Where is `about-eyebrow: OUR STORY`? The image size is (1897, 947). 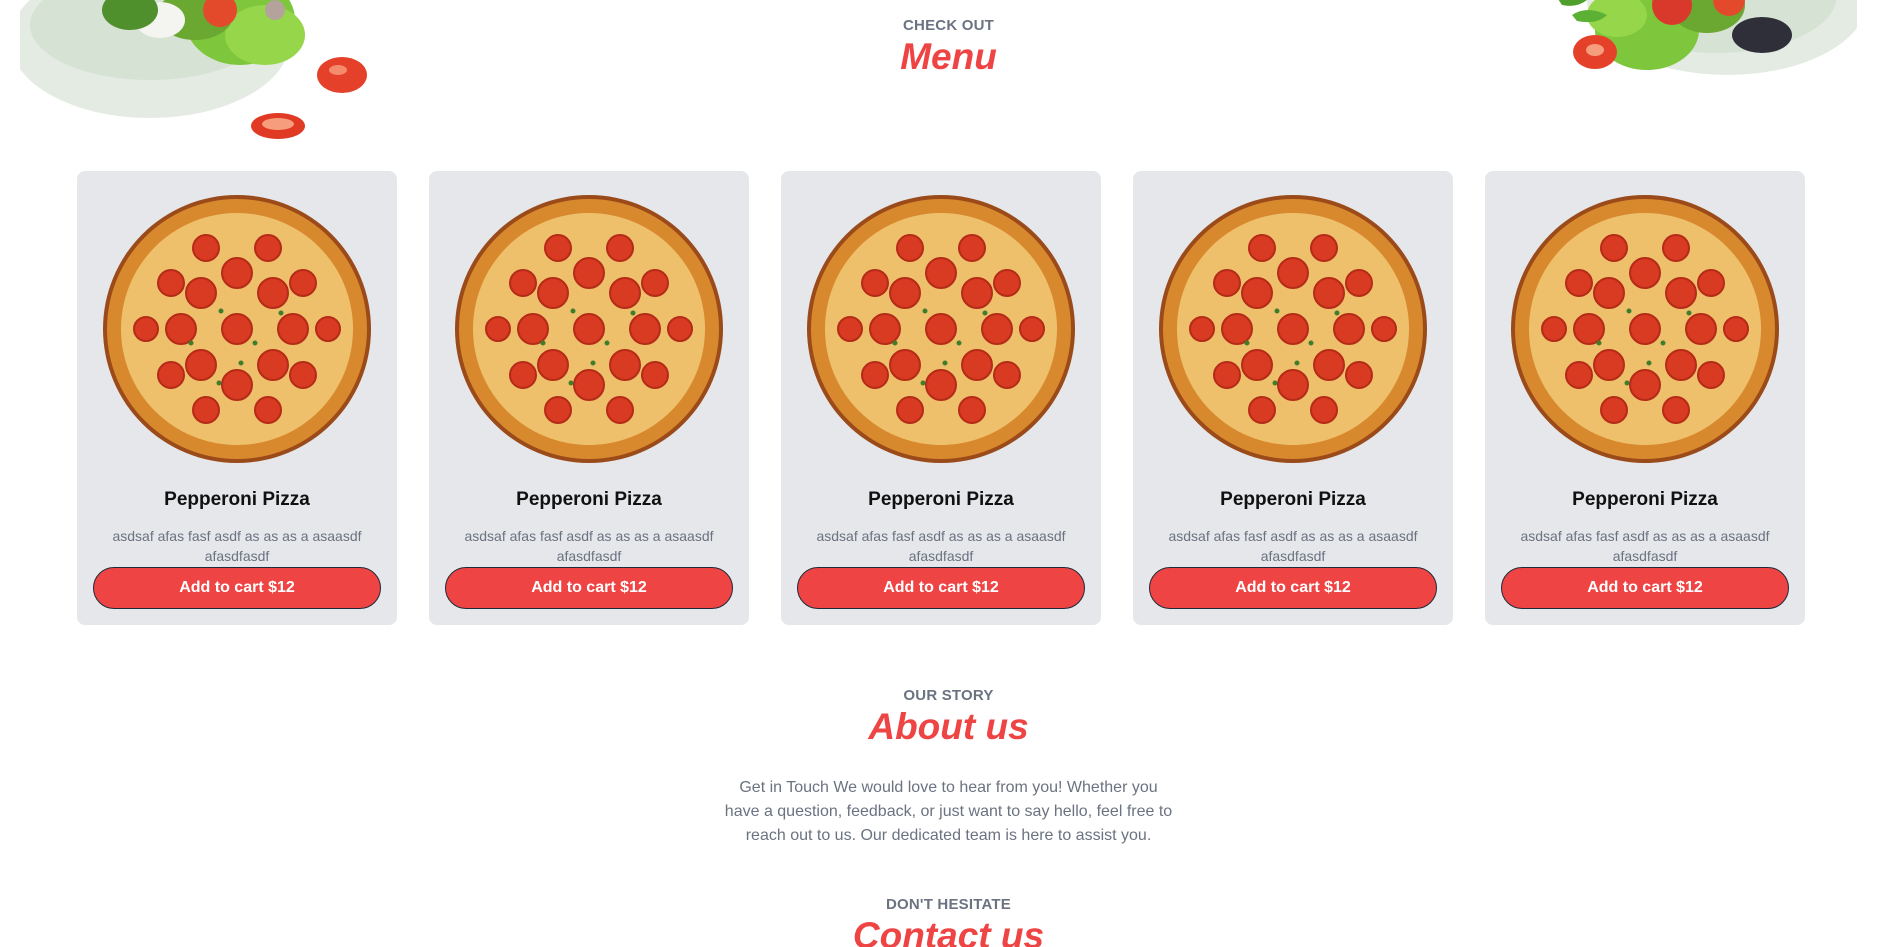 about-eyebrow: OUR STORY is located at coordinates (948, 695).